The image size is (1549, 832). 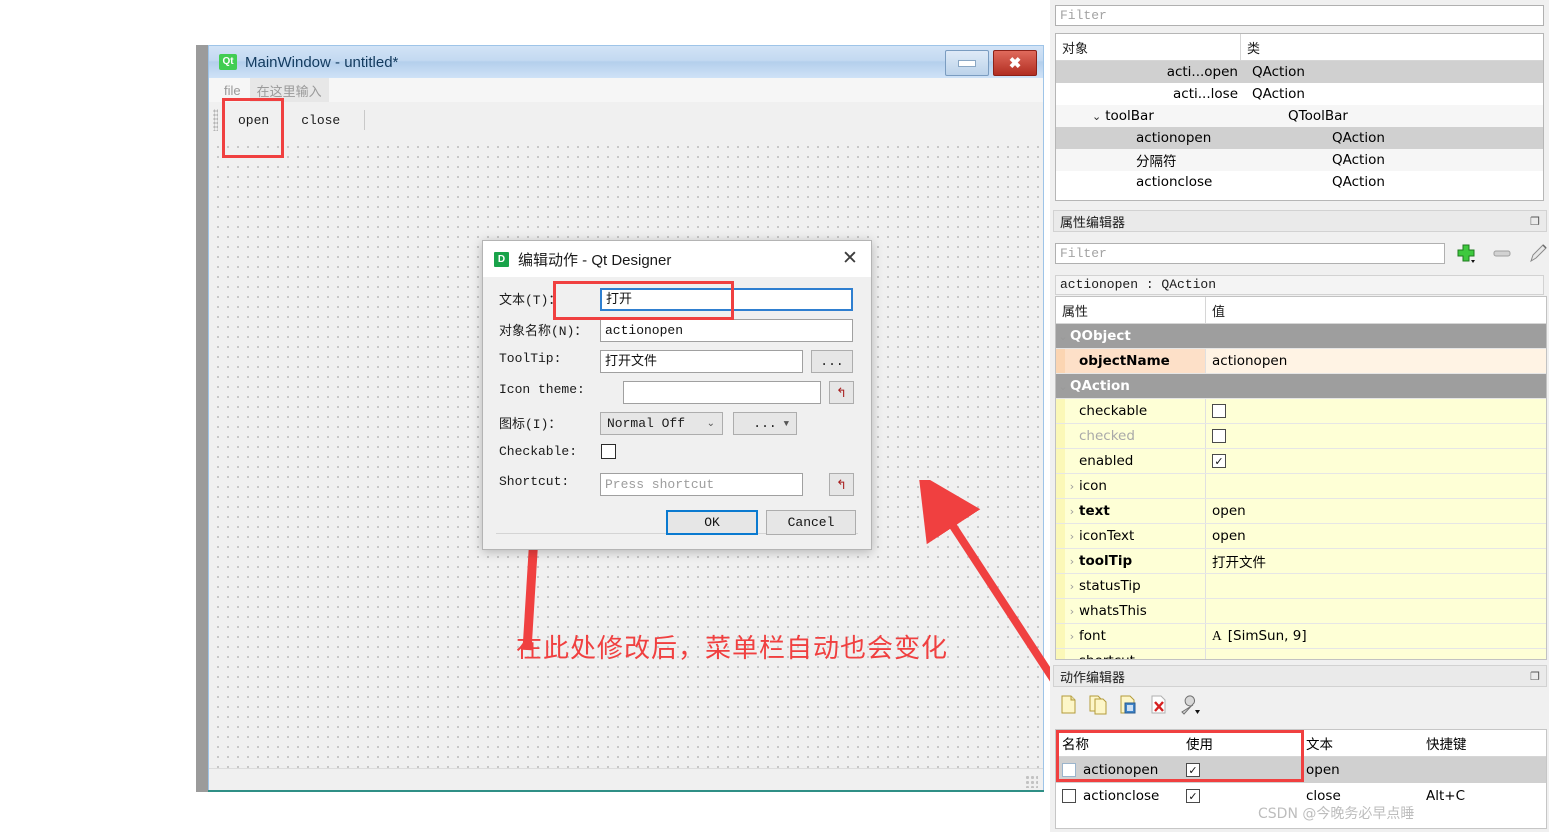 What do you see at coordinates (1250, 253) in the screenshot?
I see `property-filter-input: Filter` at bounding box center [1250, 253].